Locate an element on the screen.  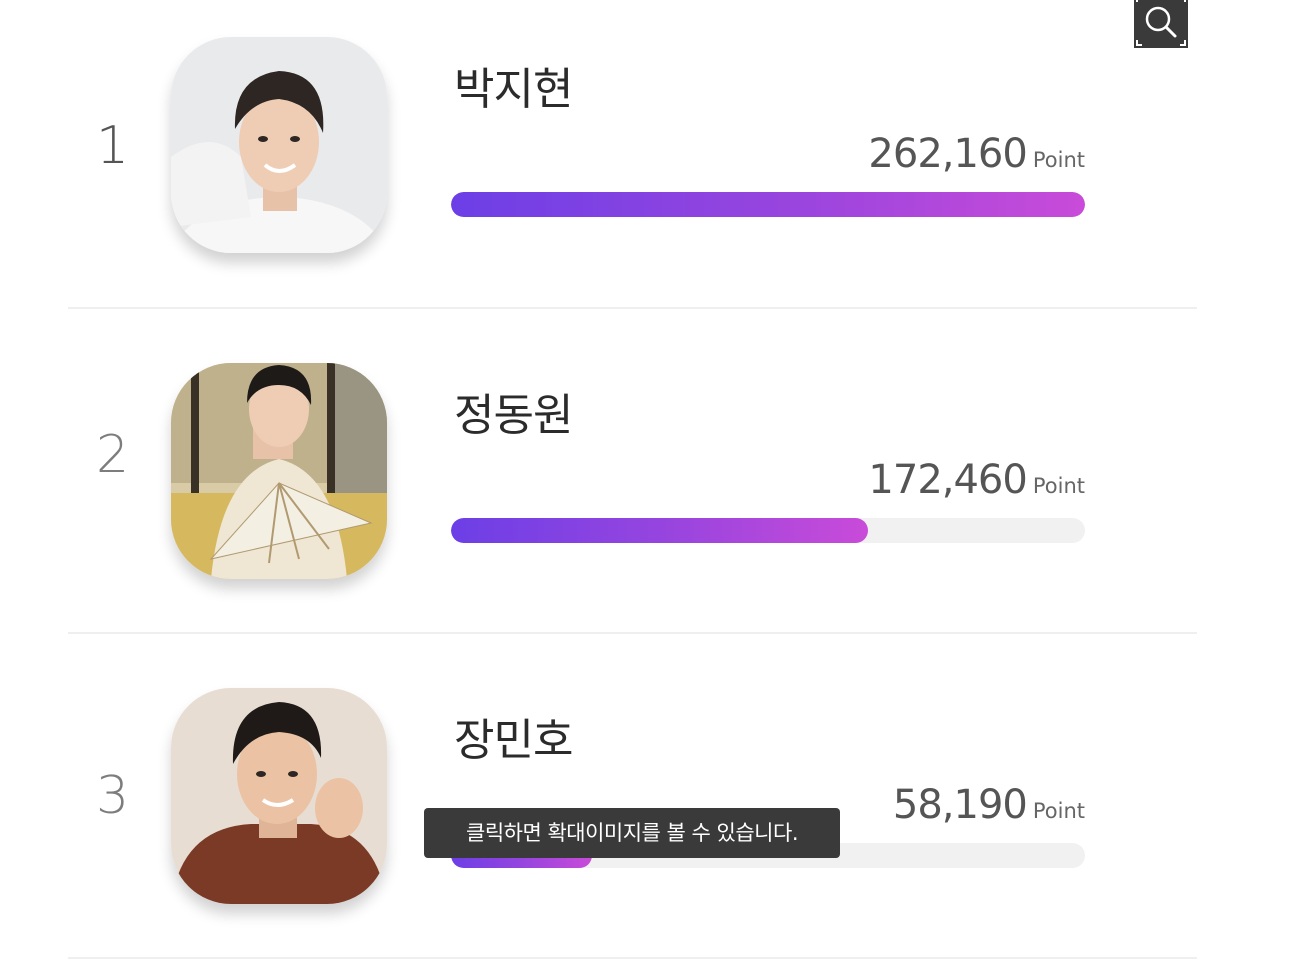
rank-number: 1 is located at coordinates (113, 146).